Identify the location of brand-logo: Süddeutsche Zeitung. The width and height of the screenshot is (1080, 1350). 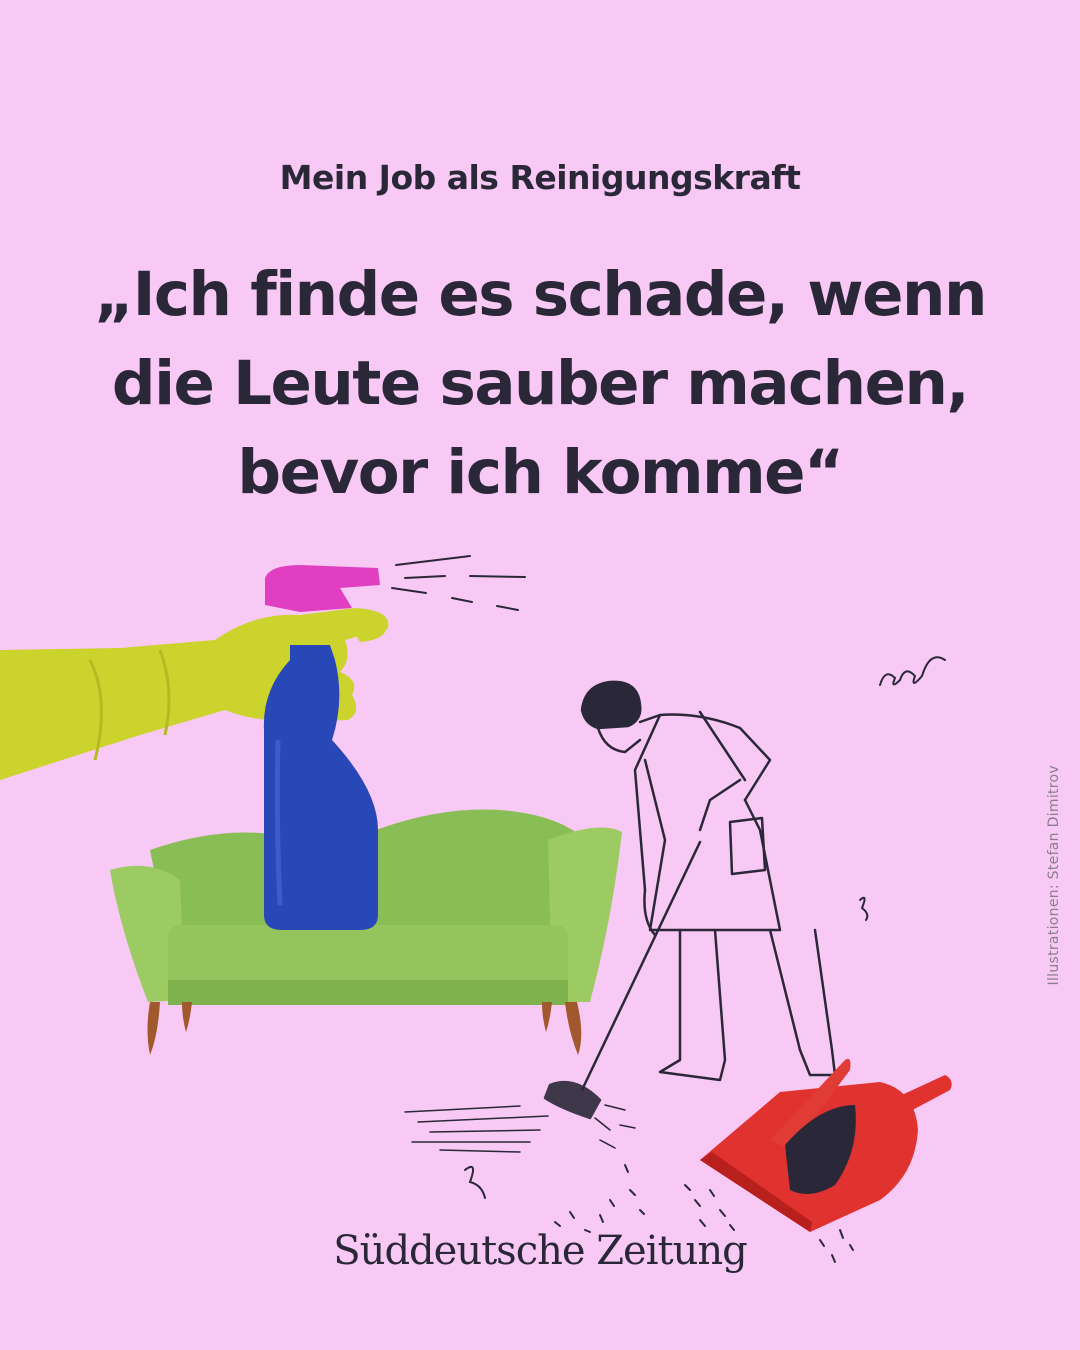
(540, 1251).